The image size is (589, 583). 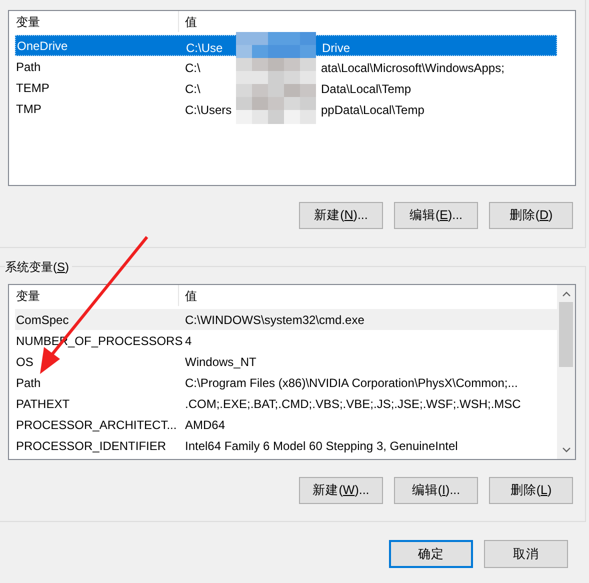 I want to click on variable-value: C:\Users, so click(x=208, y=110).